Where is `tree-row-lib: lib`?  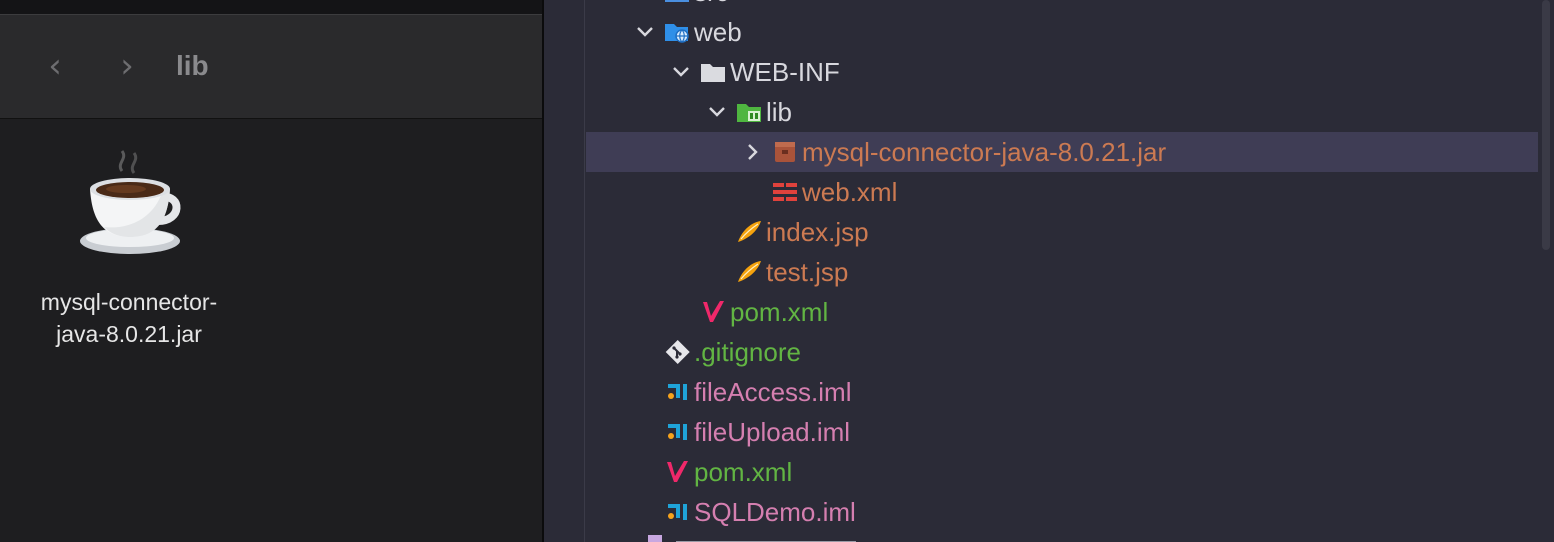
tree-row-lib: lib is located at coordinates (1062, 112).